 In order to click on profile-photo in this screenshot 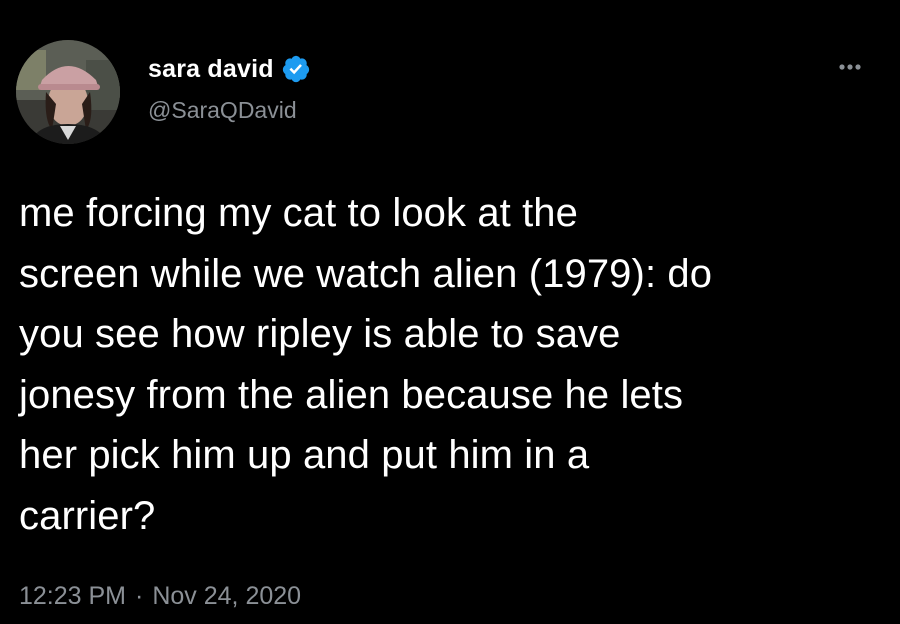, I will do `click(68, 92)`.